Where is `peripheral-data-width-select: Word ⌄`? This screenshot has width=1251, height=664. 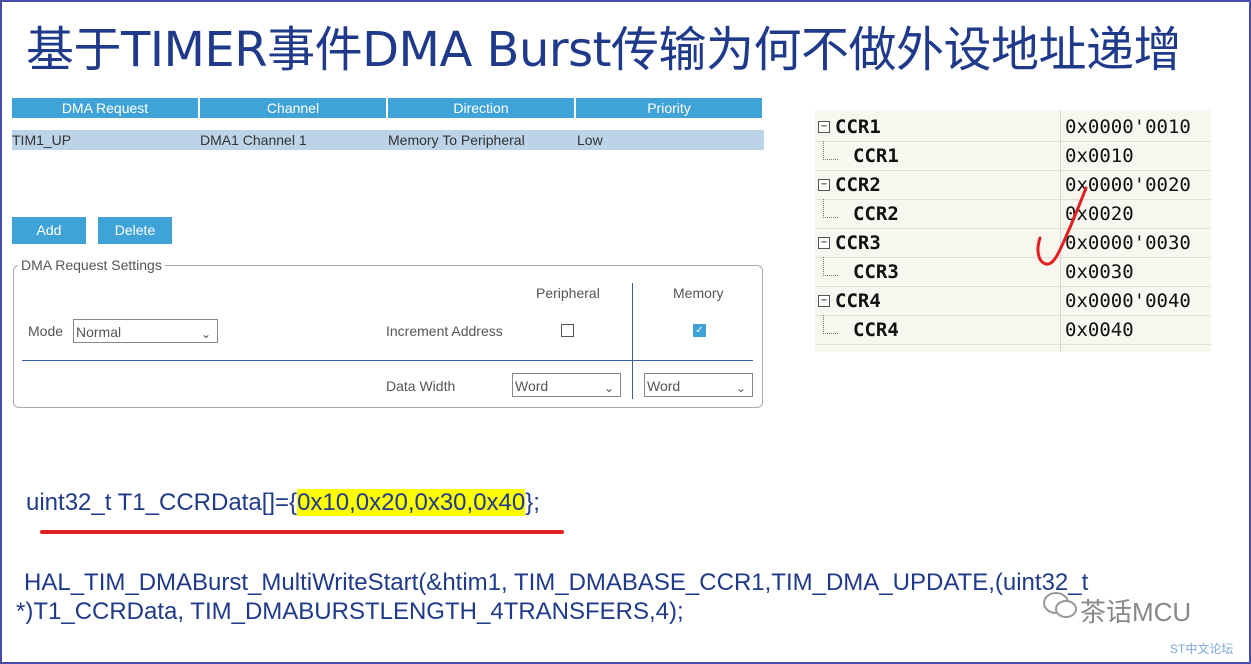
peripheral-data-width-select: Word ⌄ is located at coordinates (566, 385).